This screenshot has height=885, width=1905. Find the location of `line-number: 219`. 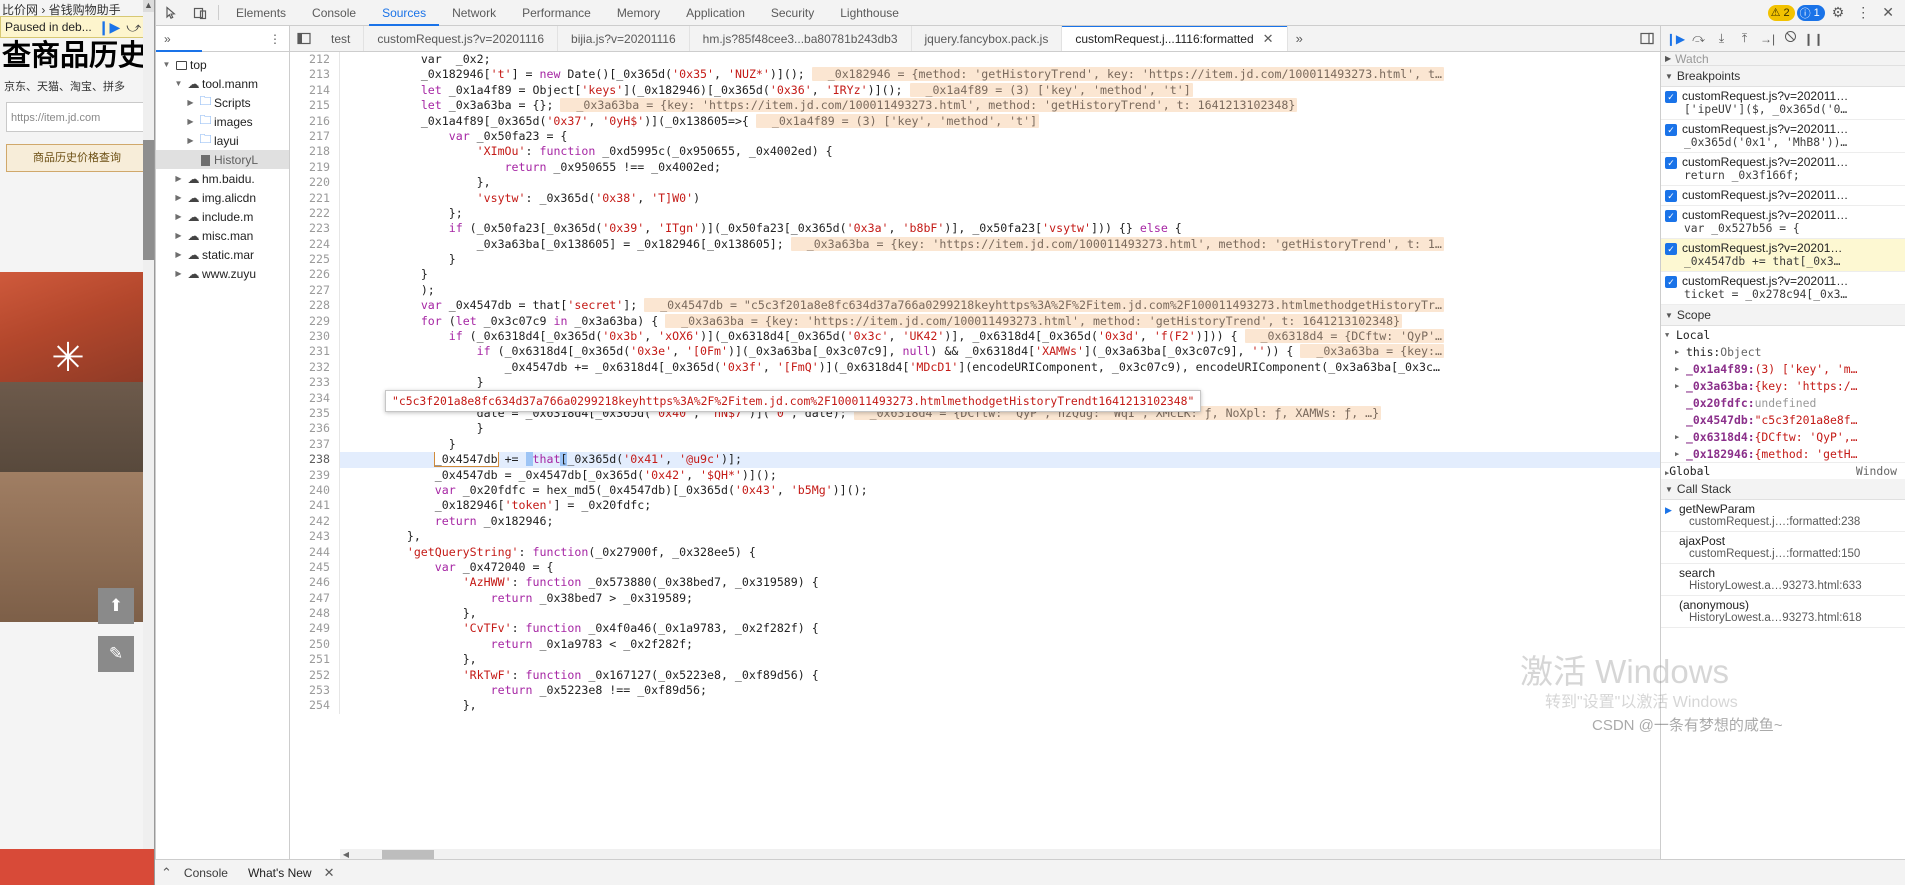

line-number: 219 is located at coordinates (315, 167).